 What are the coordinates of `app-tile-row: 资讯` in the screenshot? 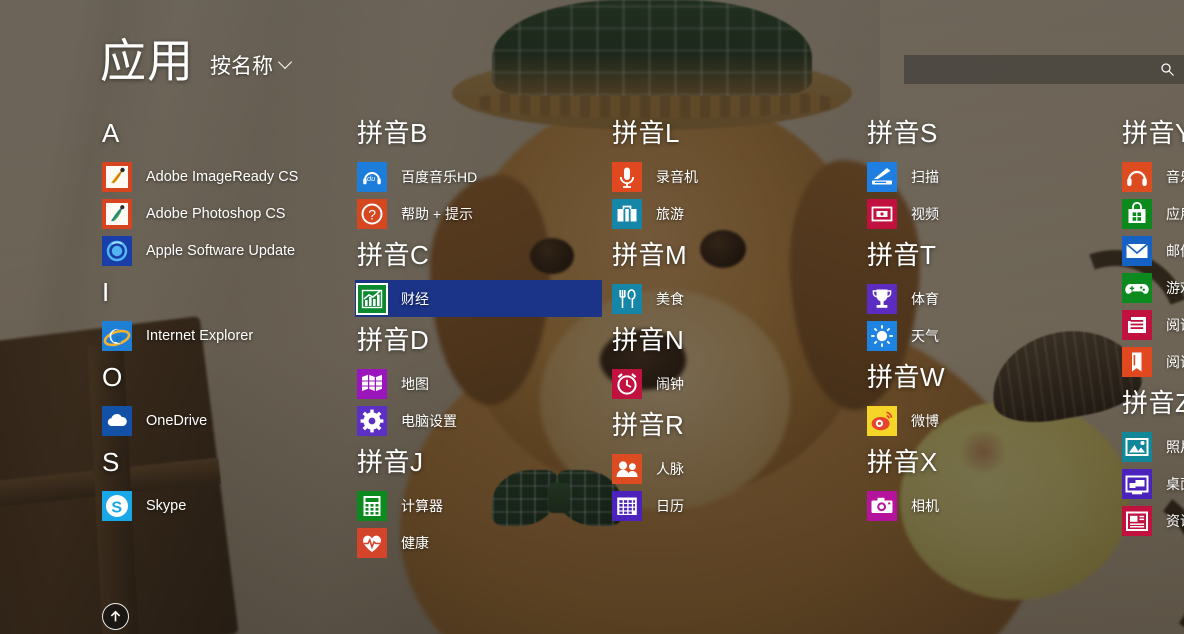 It's located at (1152, 520).